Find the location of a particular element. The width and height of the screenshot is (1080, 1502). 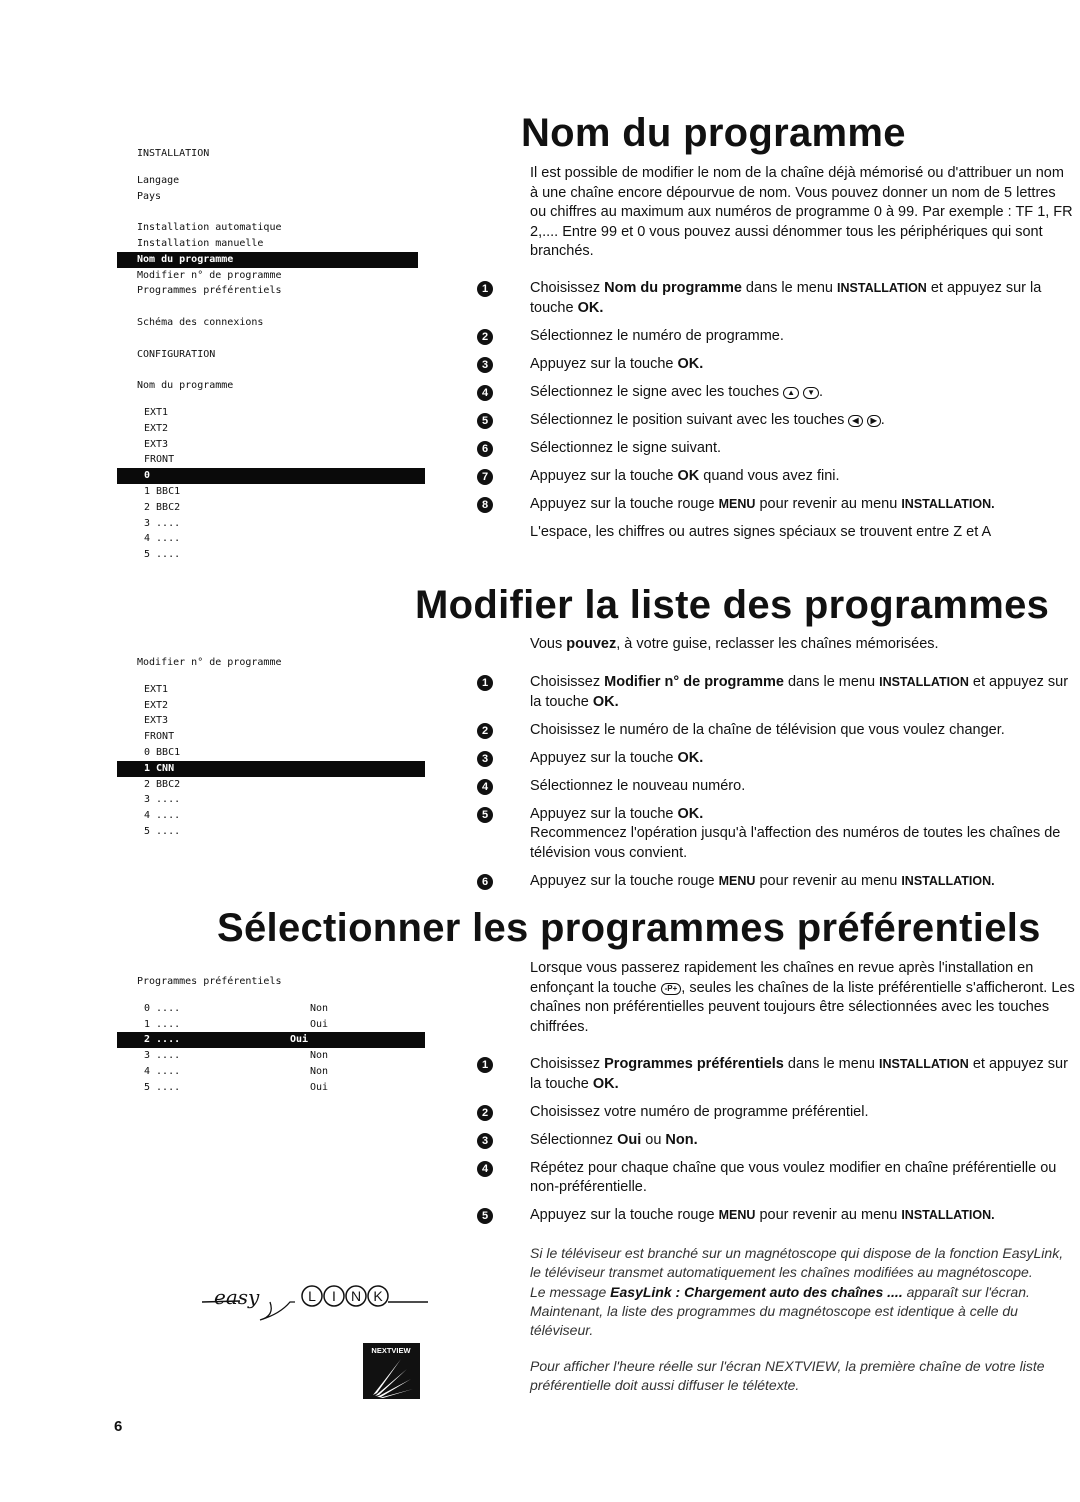

menu-item: 1 BBC1 is located at coordinates (281, 492).